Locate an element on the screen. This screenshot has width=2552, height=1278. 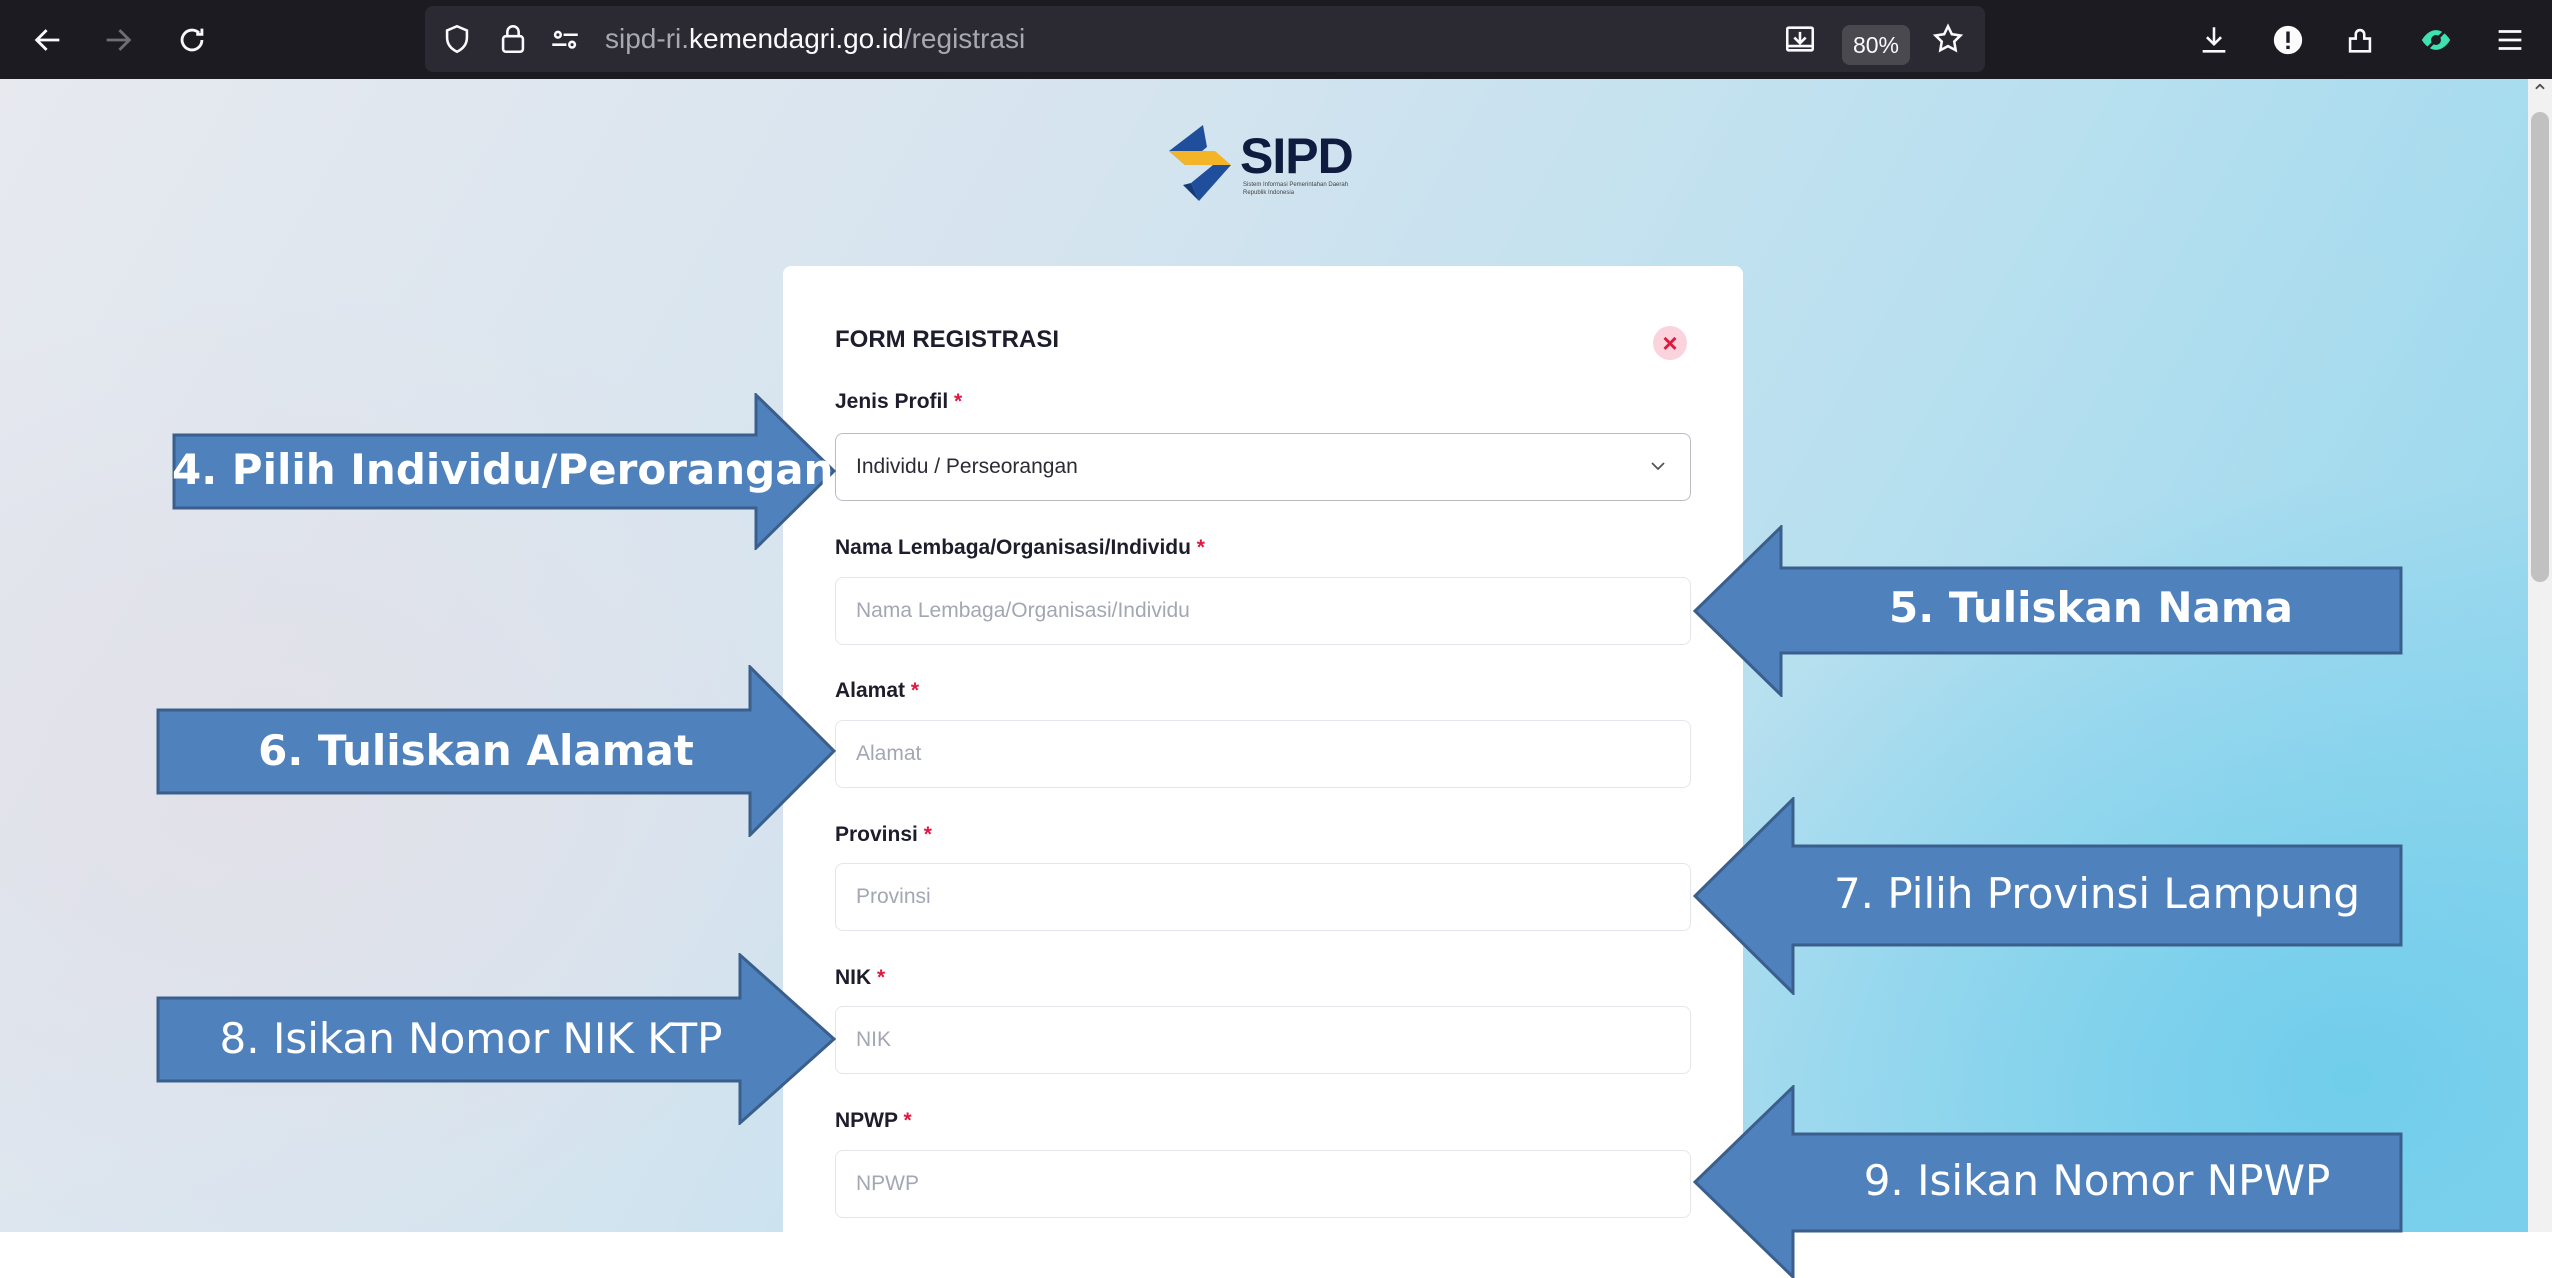
back-icon is located at coordinates (48, 40).